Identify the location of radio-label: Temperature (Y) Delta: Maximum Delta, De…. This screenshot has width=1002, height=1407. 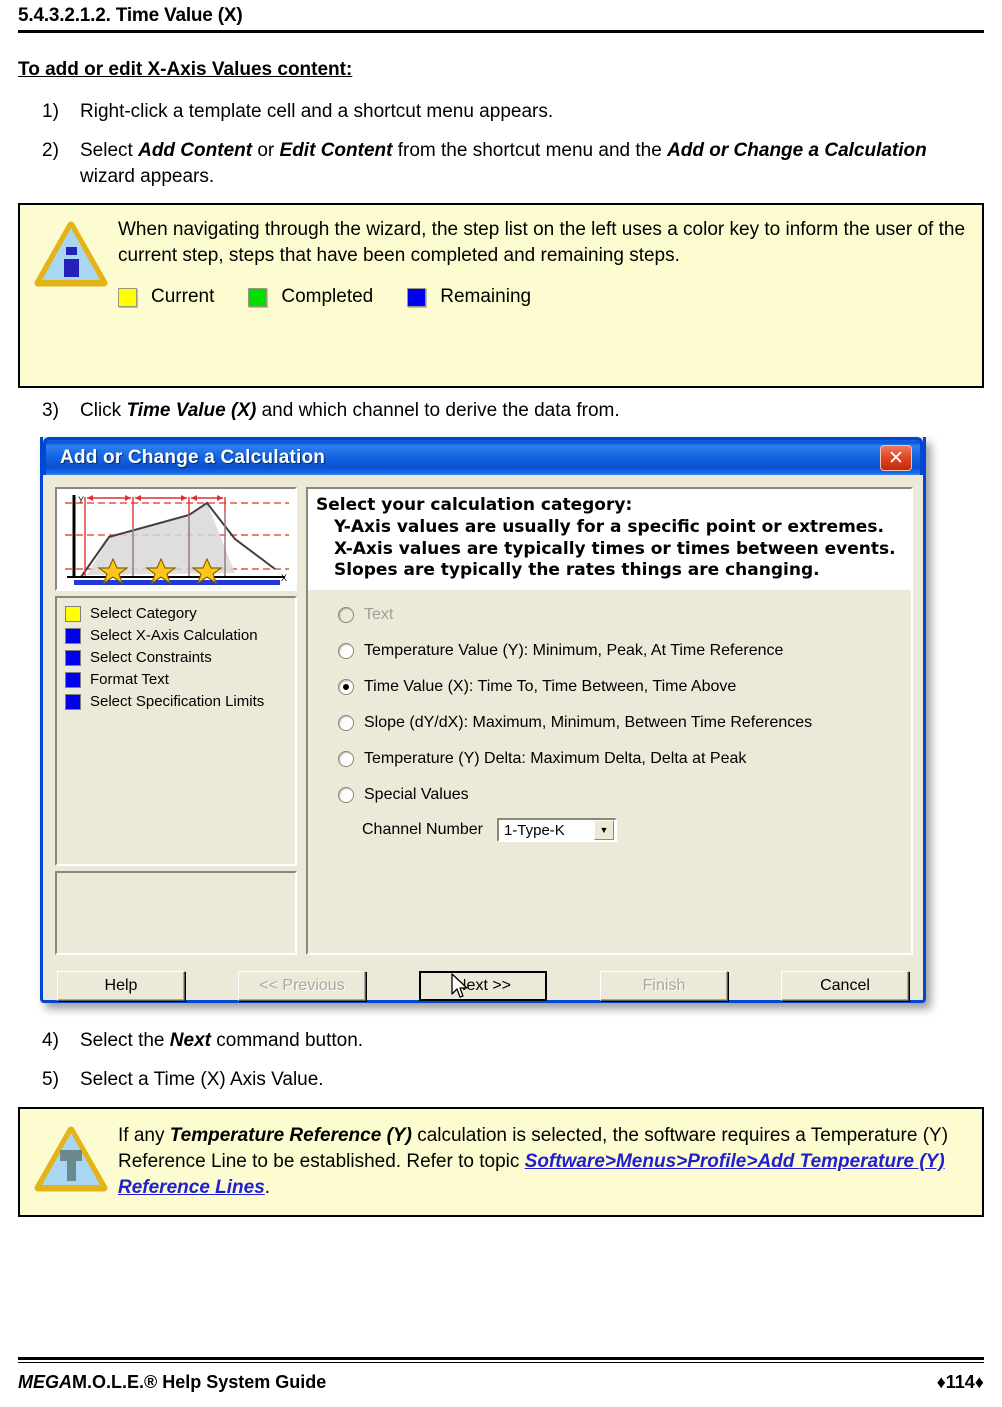
(555, 759).